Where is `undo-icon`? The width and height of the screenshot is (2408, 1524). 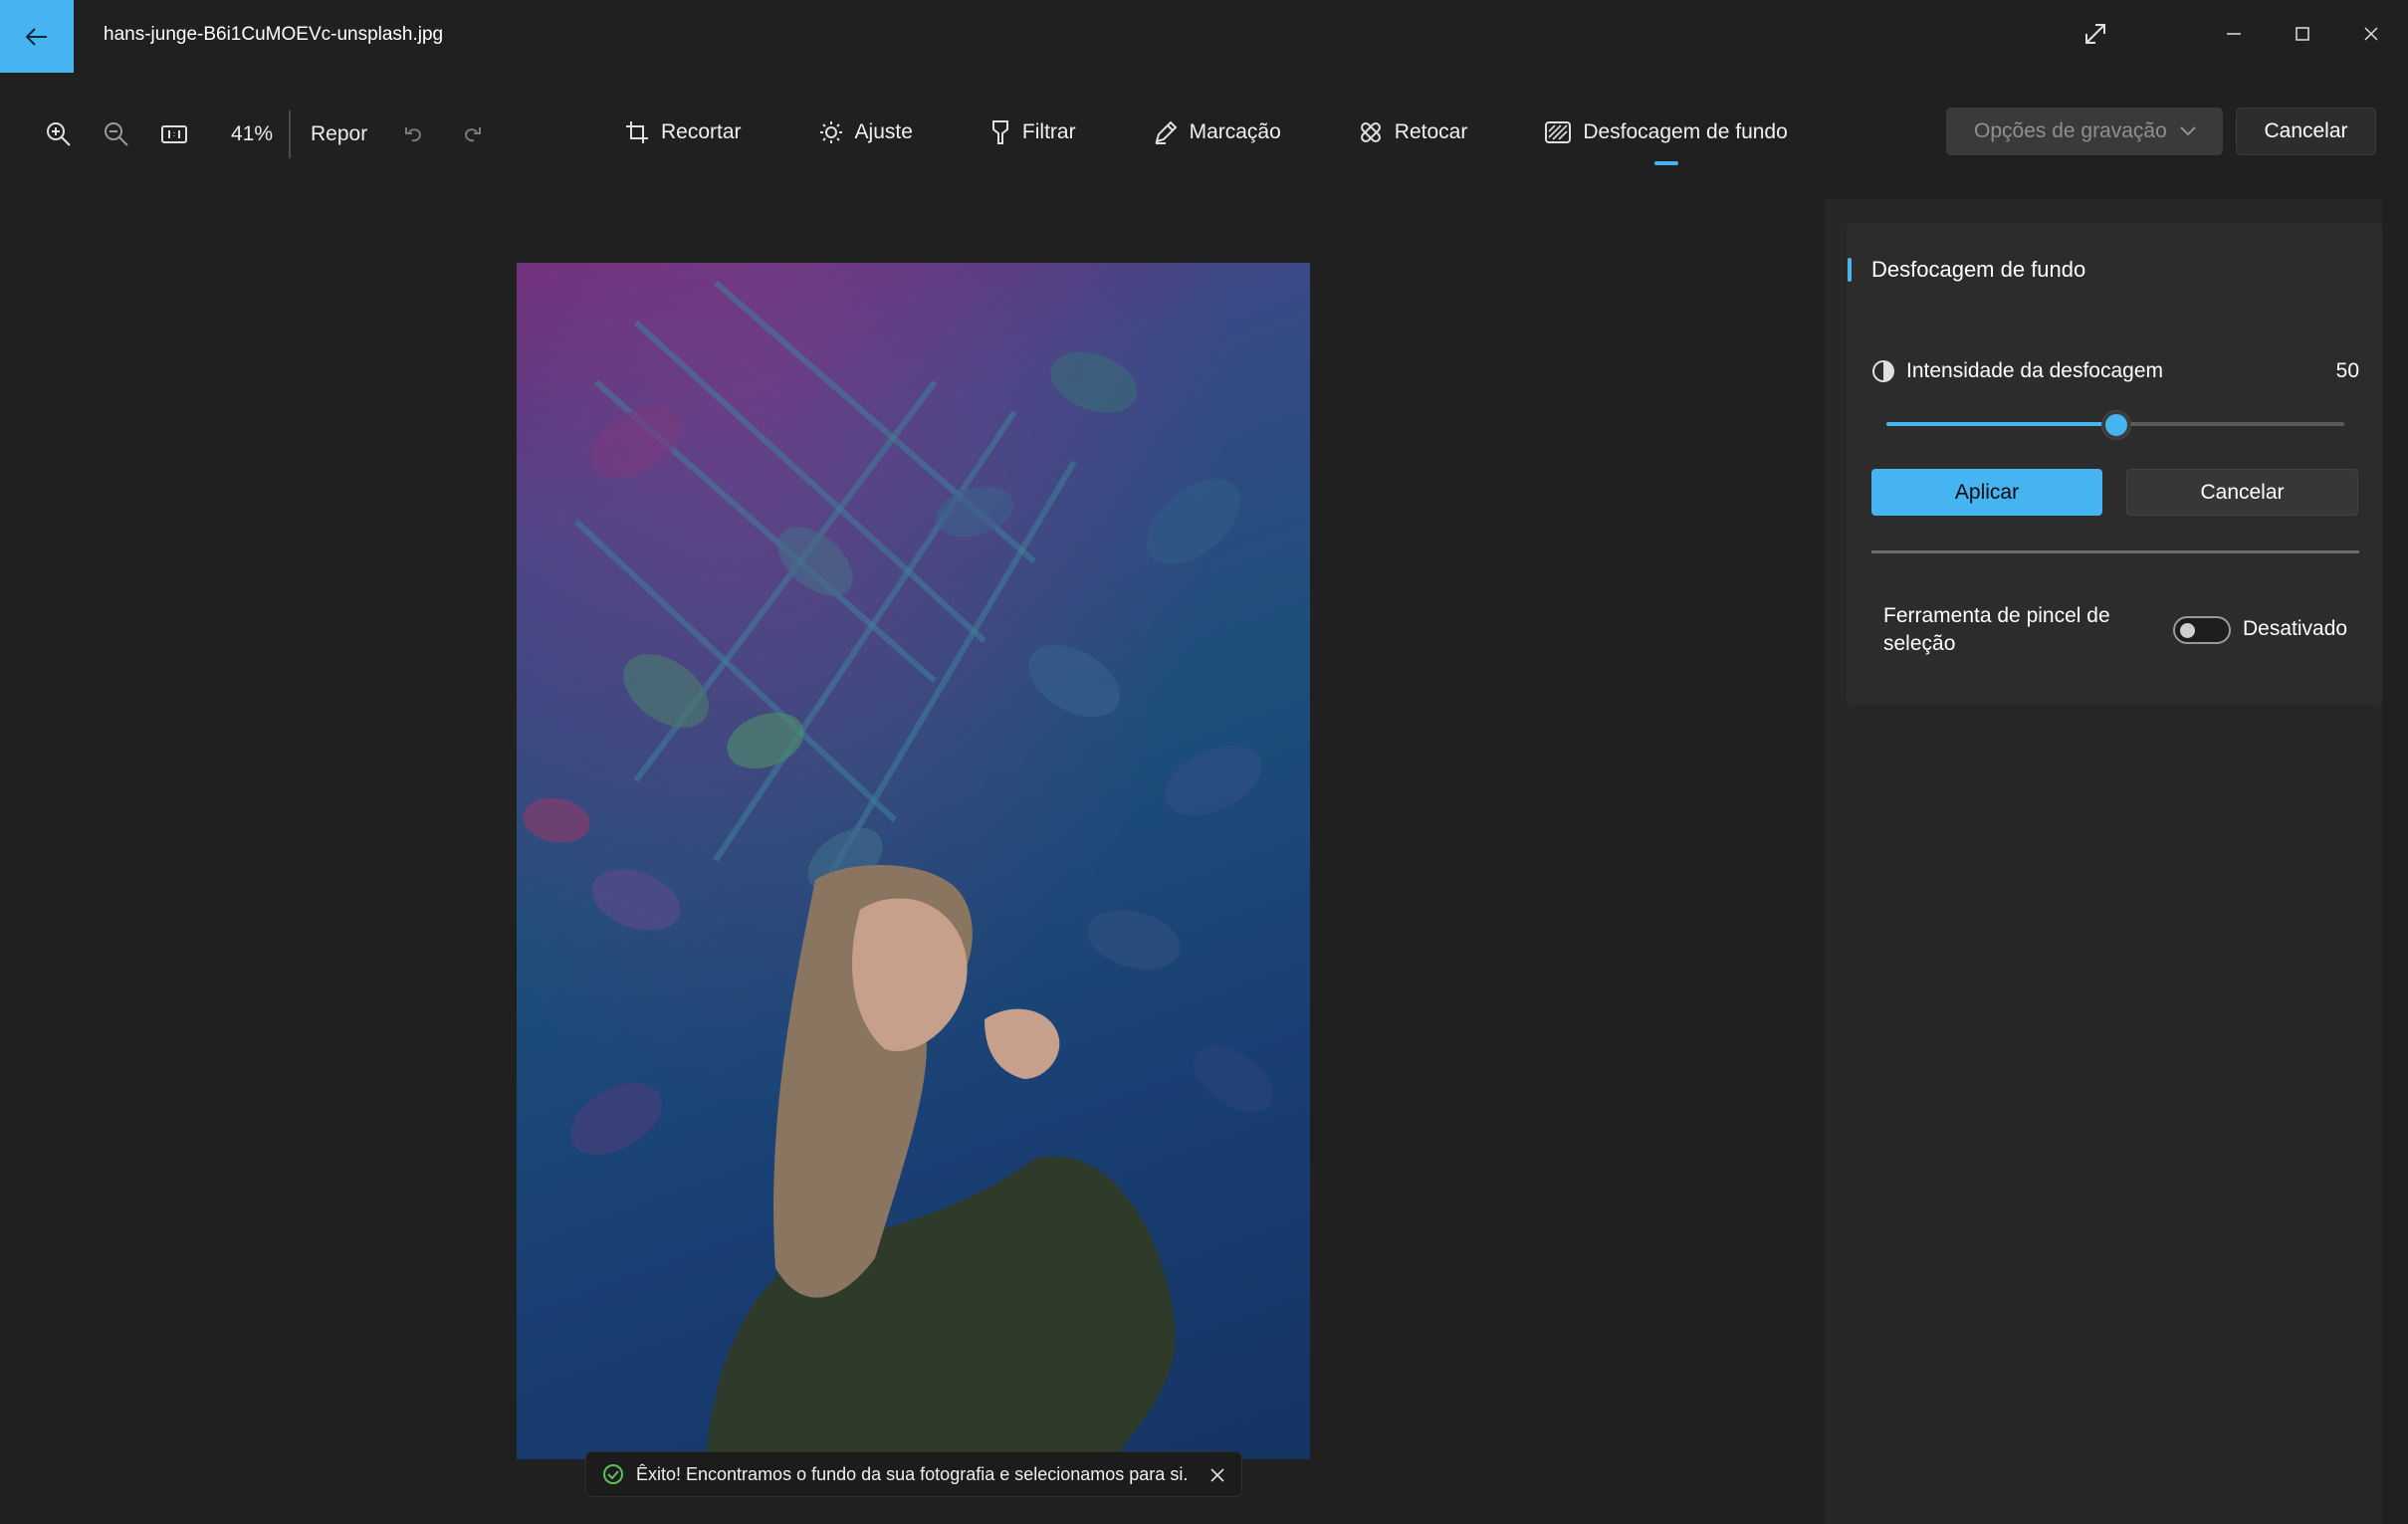
undo-icon is located at coordinates (413, 134).